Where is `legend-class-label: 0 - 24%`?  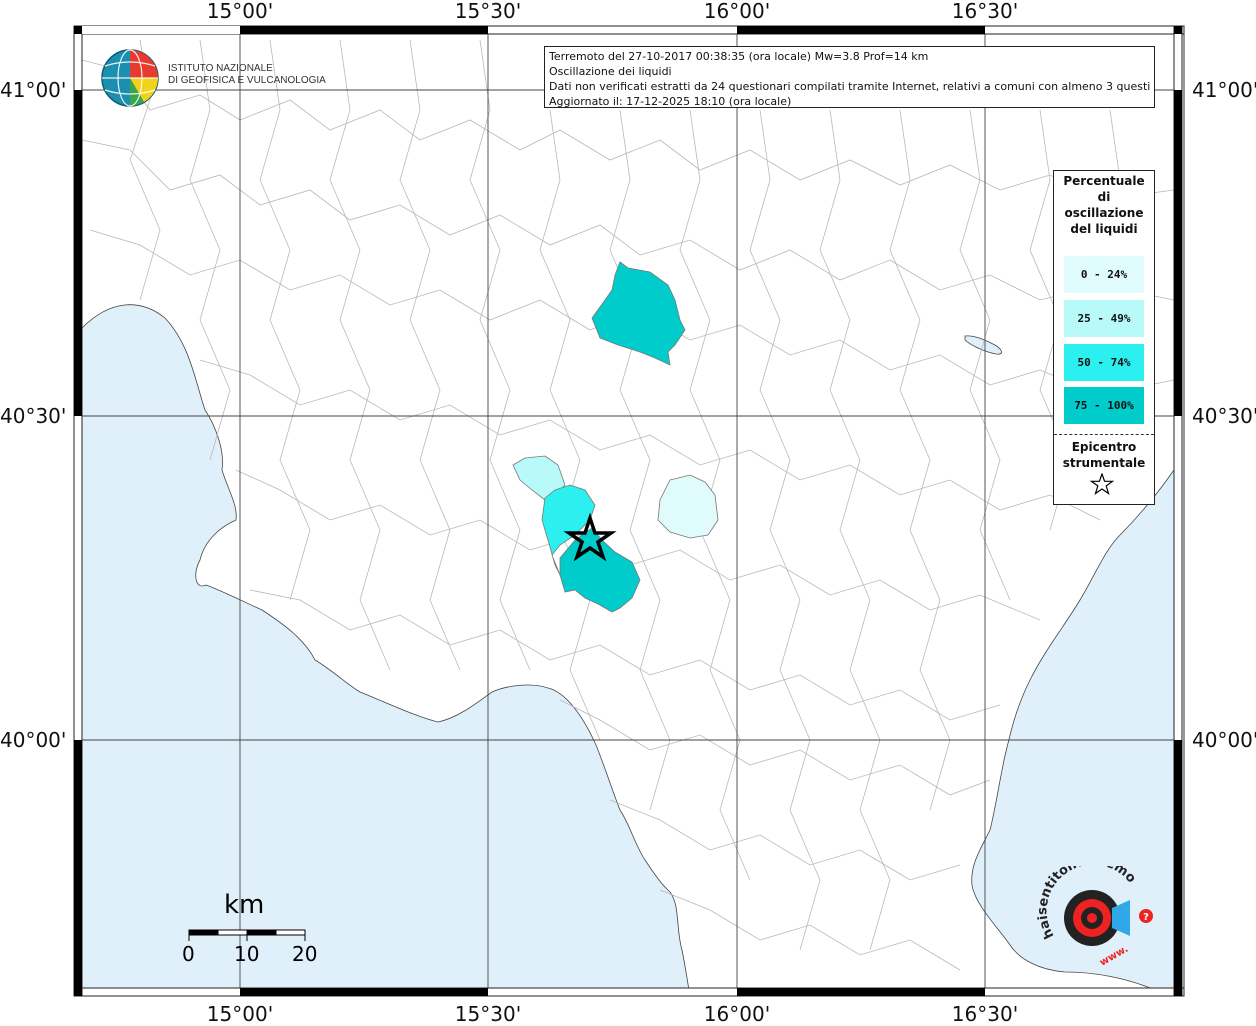 legend-class-label: 0 - 24% is located at coordinates (1104, 274).